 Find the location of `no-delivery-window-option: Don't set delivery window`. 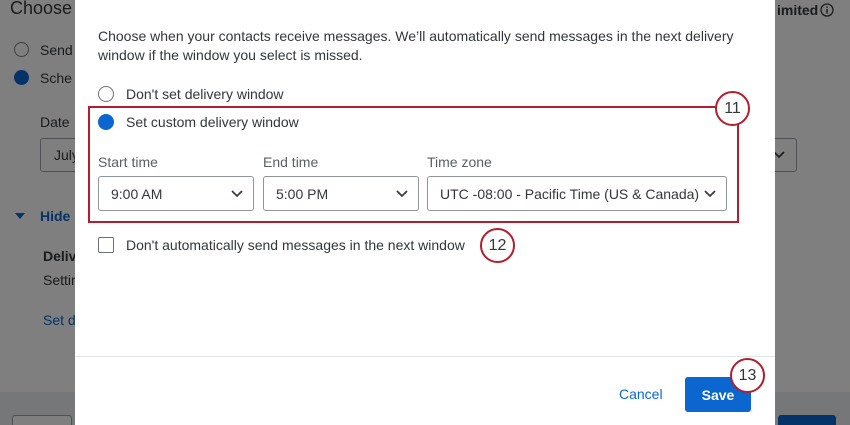

no-delivery-window-option: Don't set delivery window is located at coordinates (191, 94).